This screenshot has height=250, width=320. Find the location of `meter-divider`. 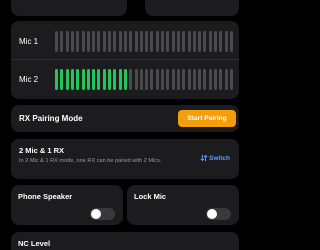

meter-divider is located at coordinates (125, 59).